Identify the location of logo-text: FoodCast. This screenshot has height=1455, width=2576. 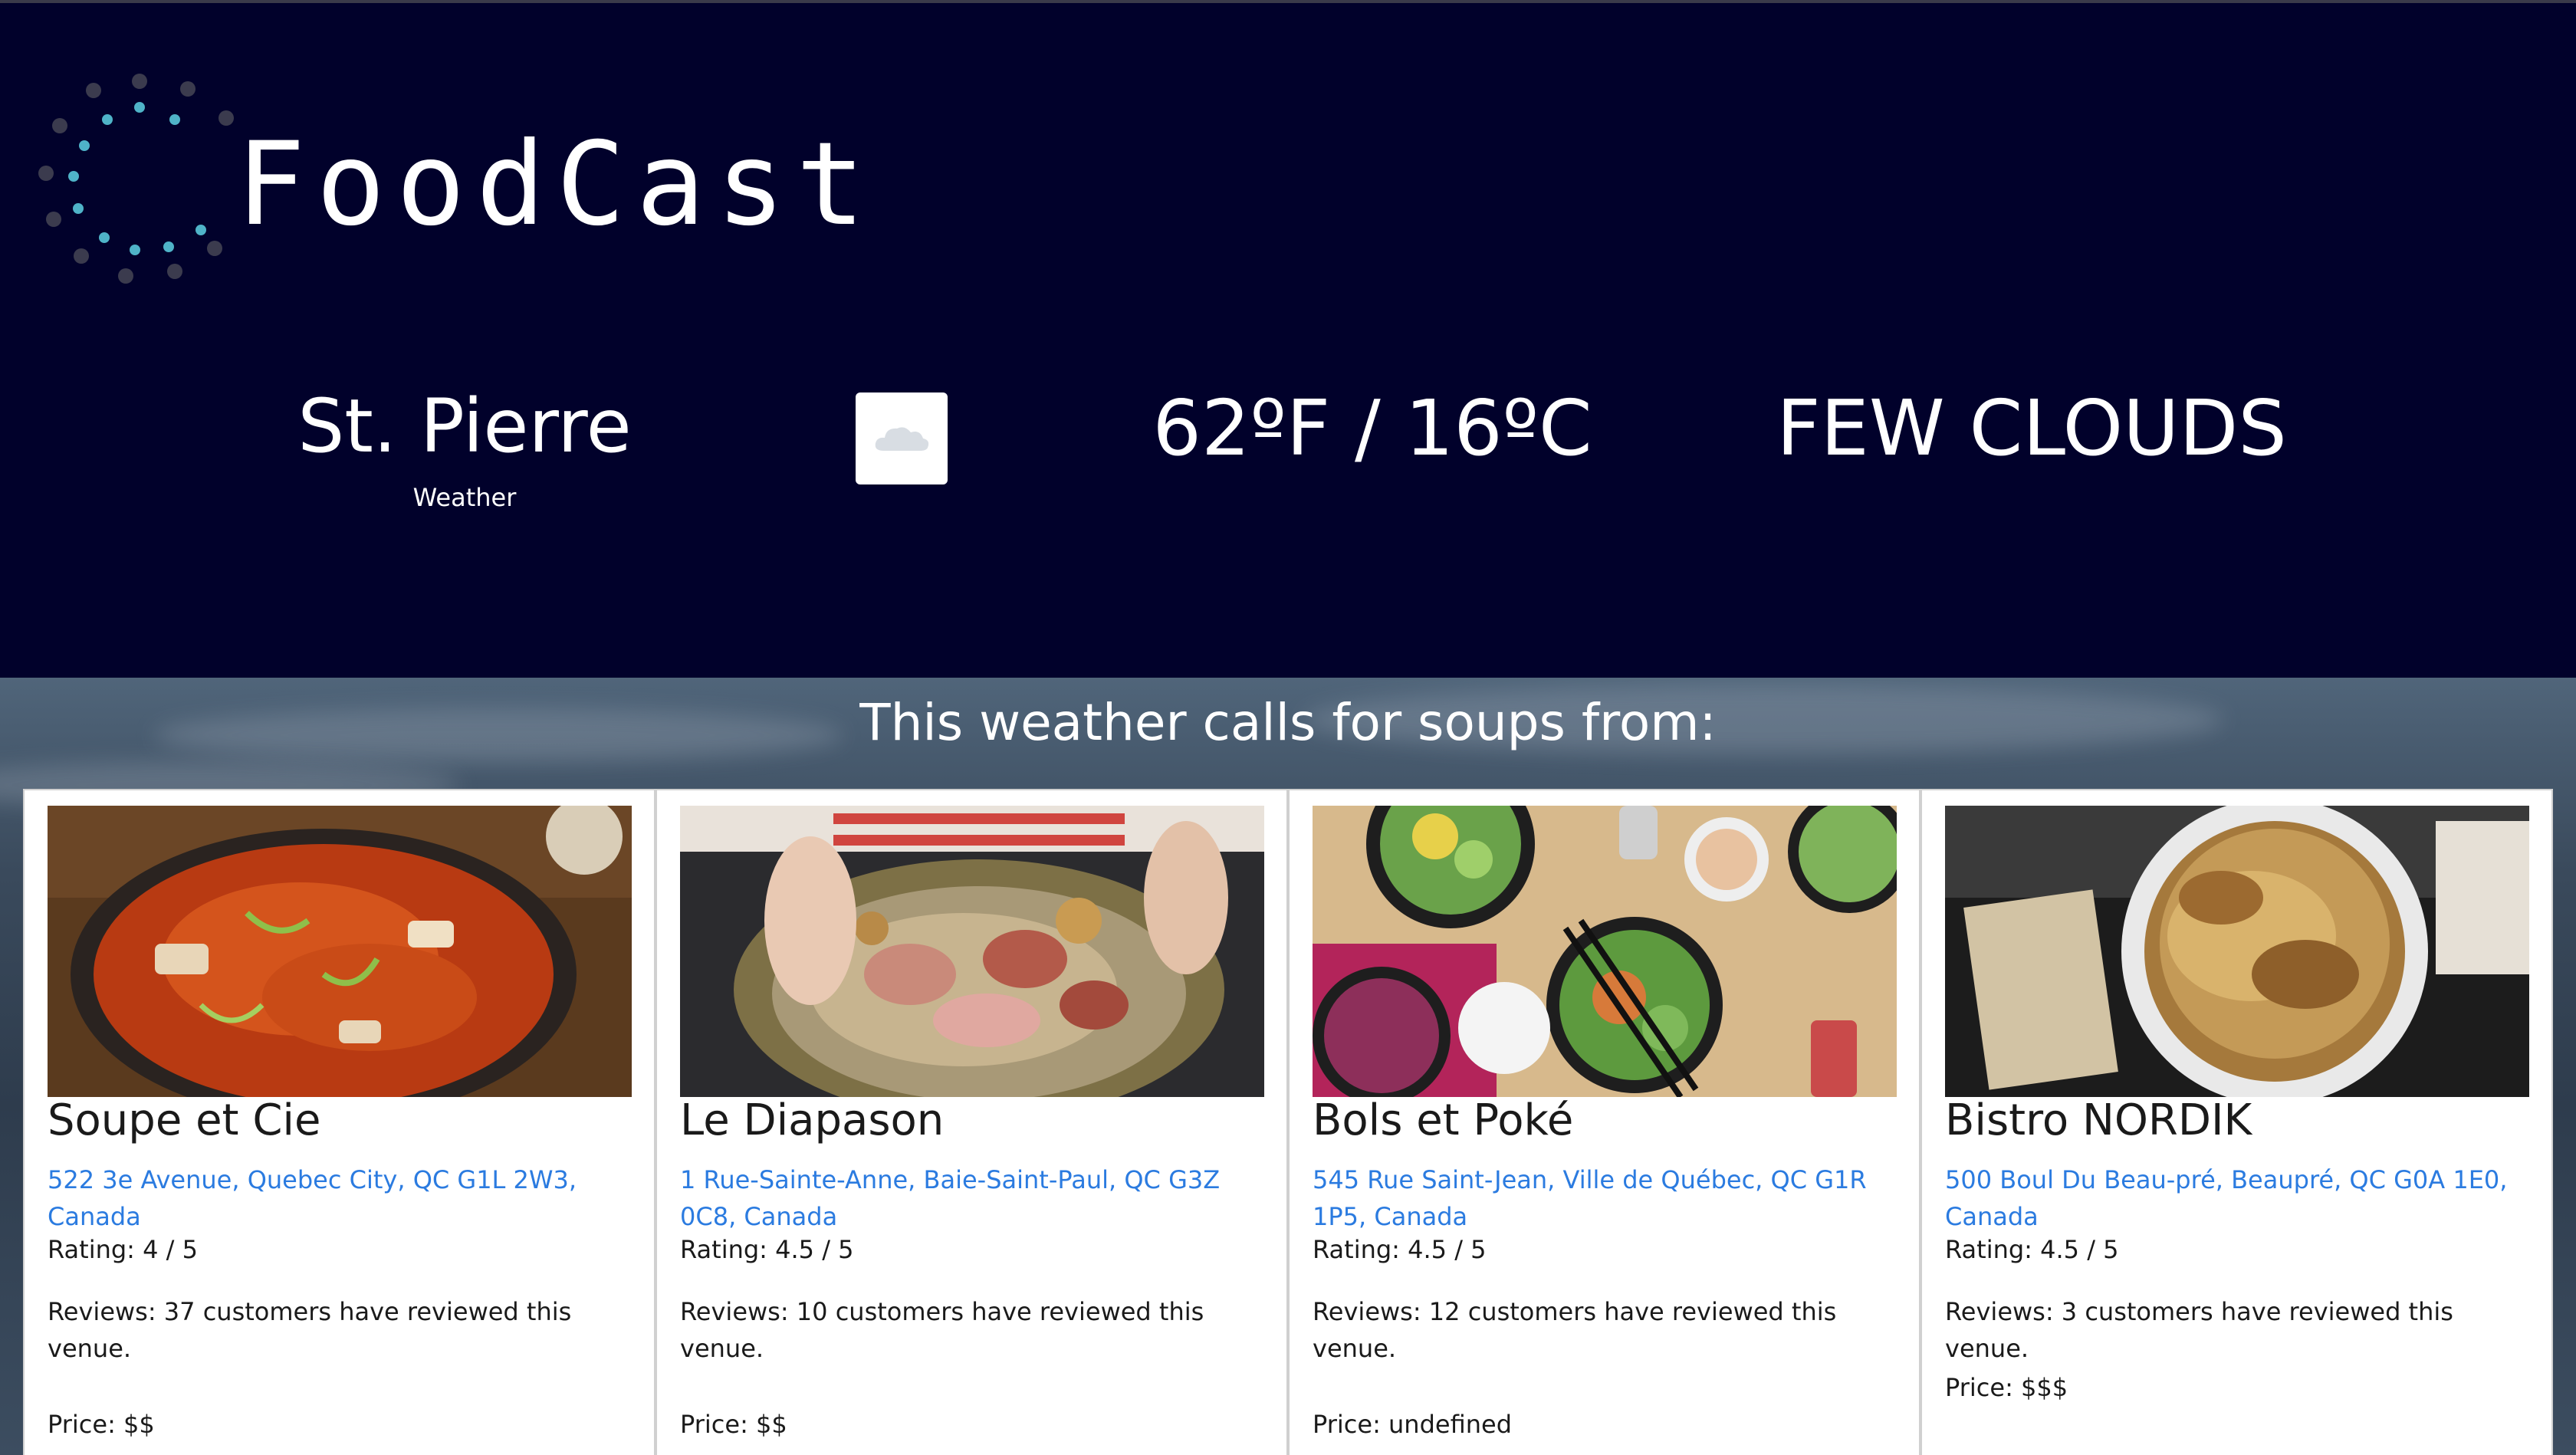
(556, 184).